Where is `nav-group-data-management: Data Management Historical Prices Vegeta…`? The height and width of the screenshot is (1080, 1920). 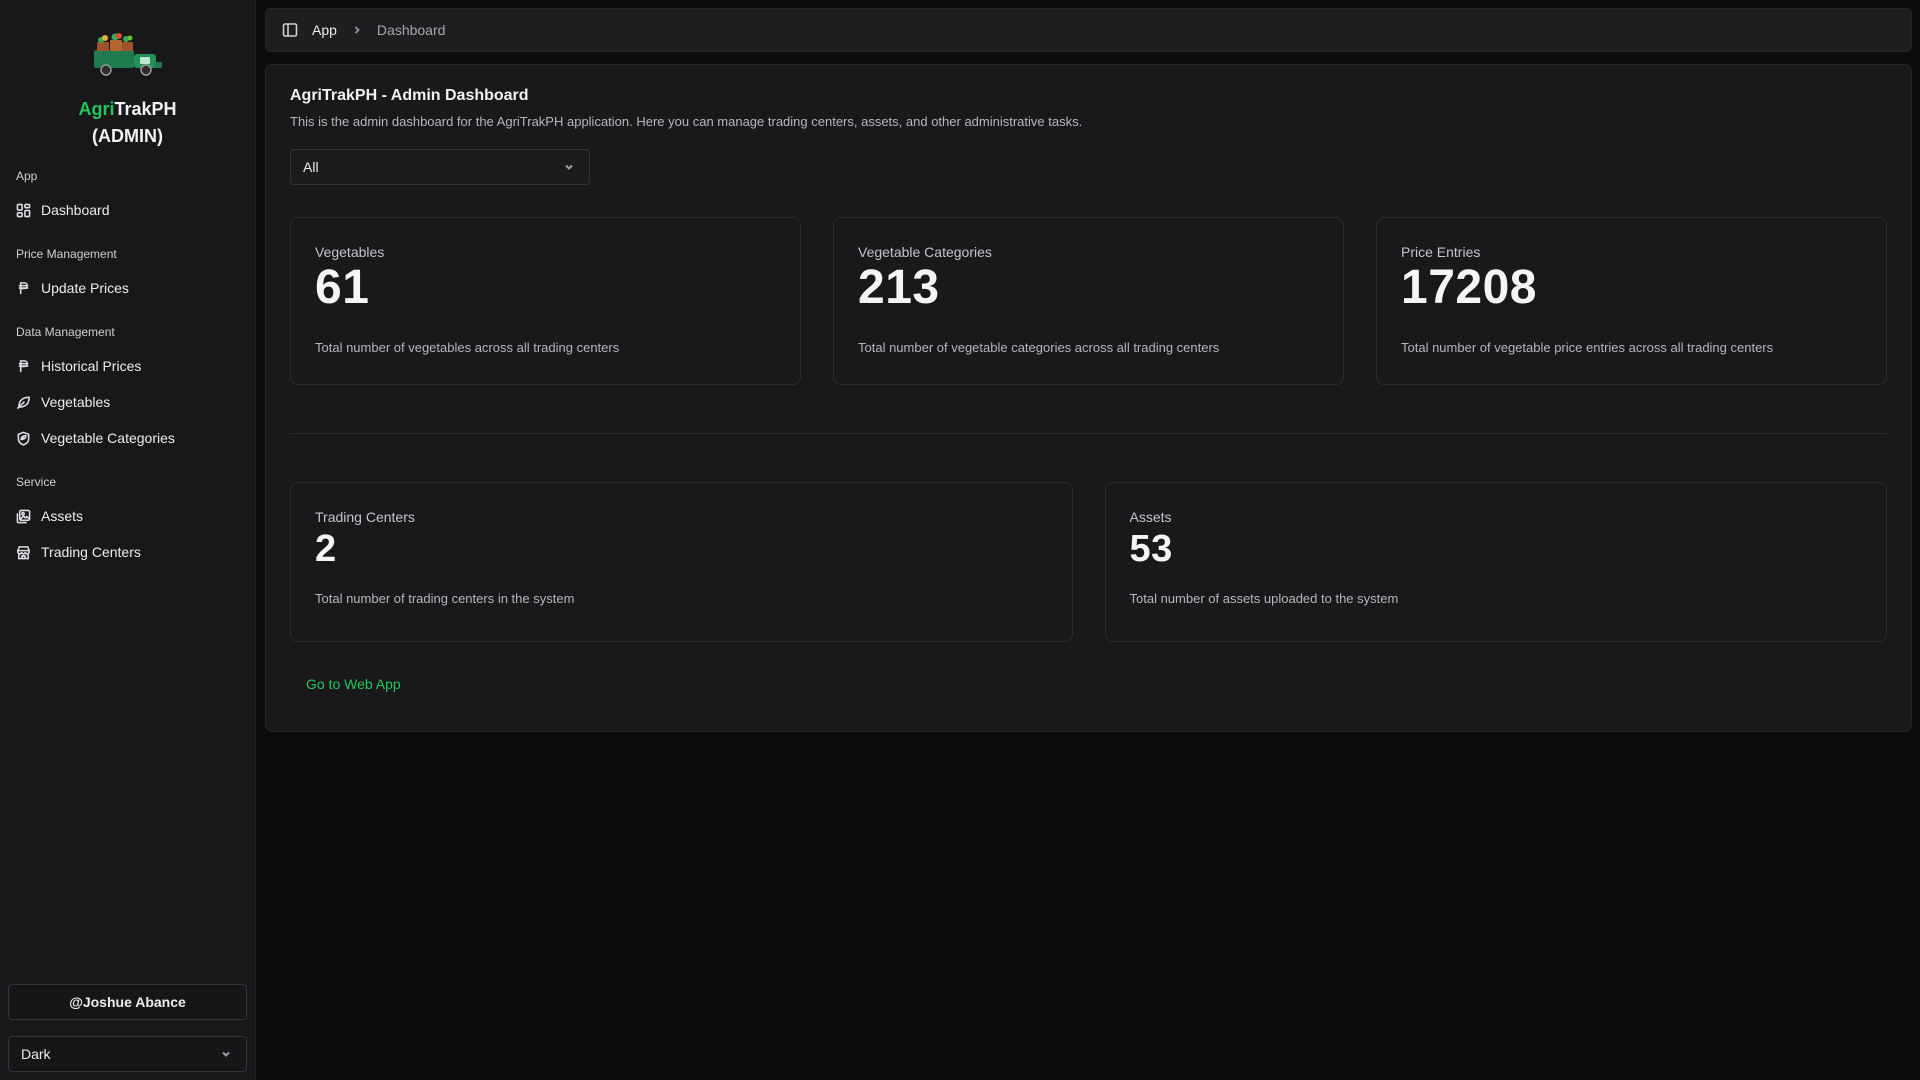 nav-group-data-management: Data Management Historical Prices Vegeta… is located at coordinates (127, 381).